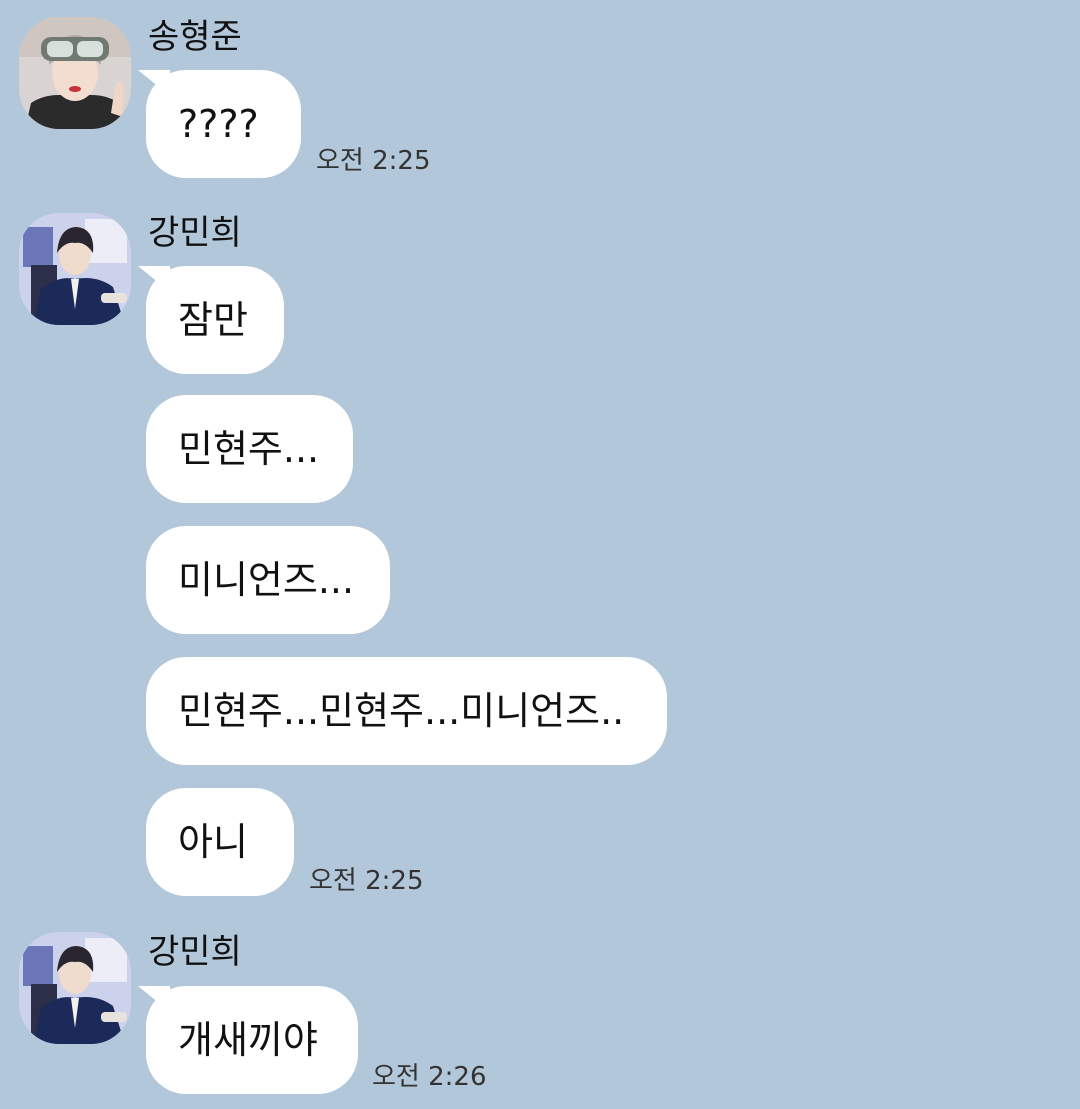 The image size is (1080, 1109). What do you see at coordinates (195, 37) in the screenshot?
I see `sender-name: 송형준` at bounding box center [195, 37].